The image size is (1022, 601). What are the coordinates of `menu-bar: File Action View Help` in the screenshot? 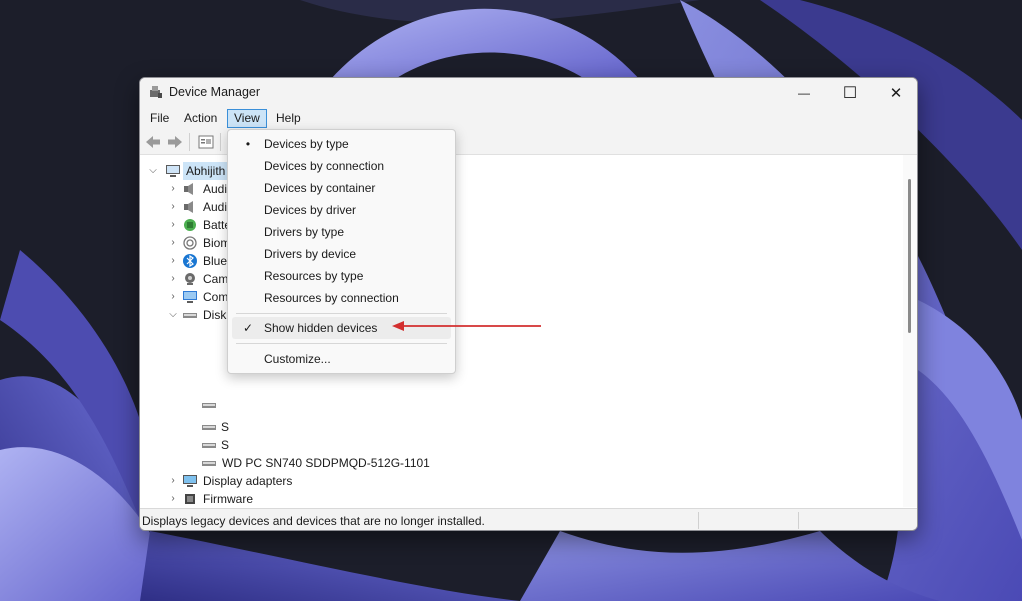 It's located at (528, 118).